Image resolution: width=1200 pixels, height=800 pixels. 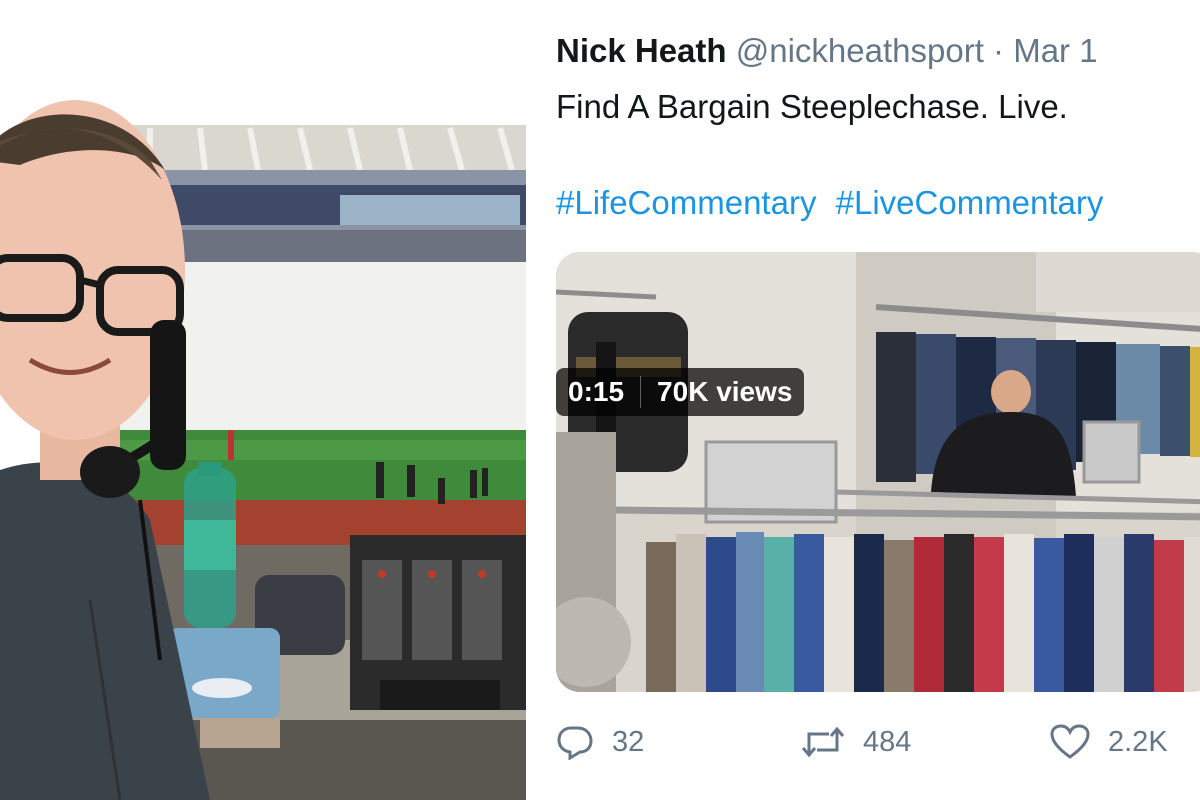 I want to click on tweet-date: Mar 1, so click(x=1055, y=50).